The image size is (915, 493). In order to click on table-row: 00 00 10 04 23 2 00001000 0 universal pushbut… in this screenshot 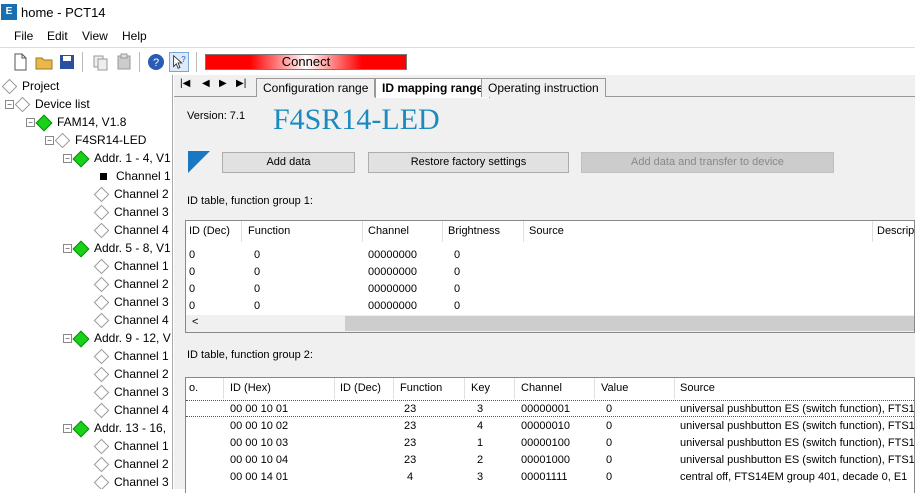, I will do `click(550, 460)`.